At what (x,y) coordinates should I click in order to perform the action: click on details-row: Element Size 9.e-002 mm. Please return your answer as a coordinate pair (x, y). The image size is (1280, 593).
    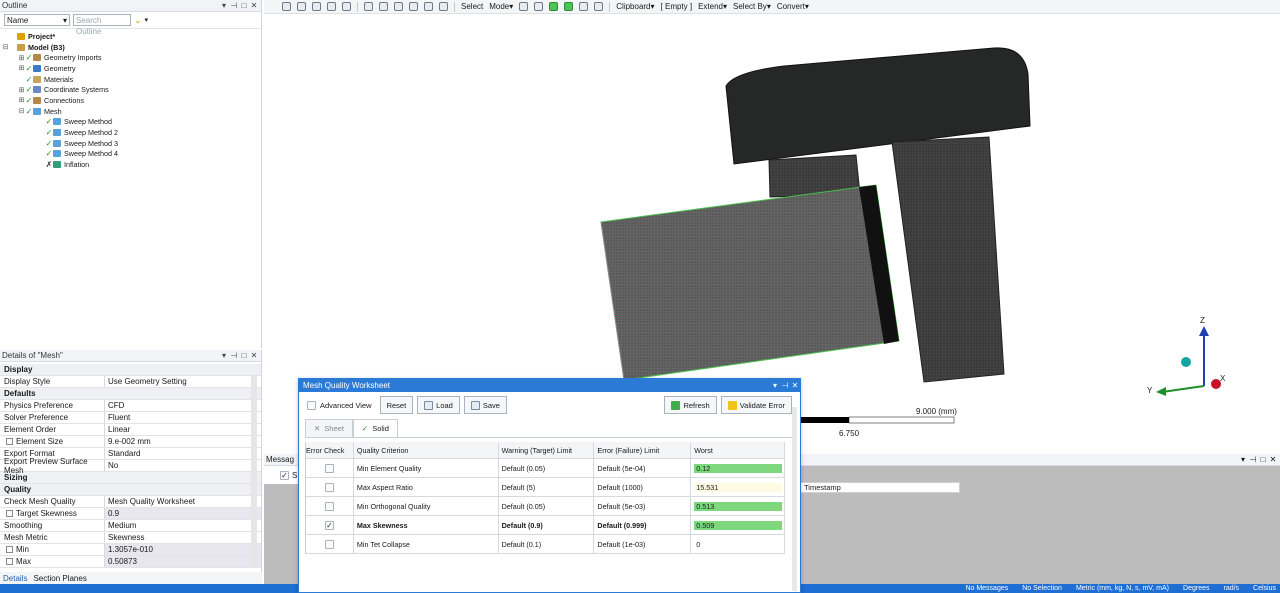
    Looking at the image, I should click on (130, 442).